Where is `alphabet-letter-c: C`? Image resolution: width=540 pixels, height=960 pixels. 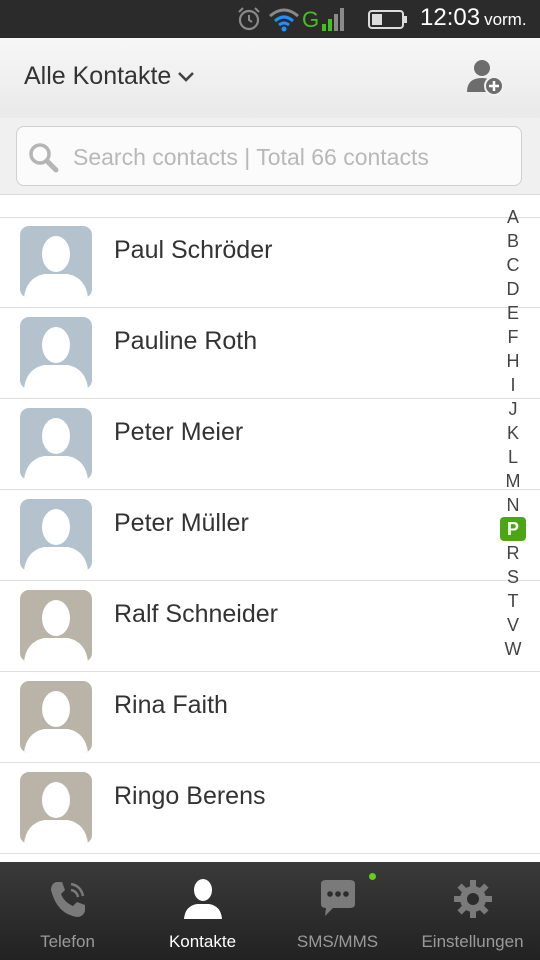
alphabet-letter-c: C is located at coordinates (513, 265).